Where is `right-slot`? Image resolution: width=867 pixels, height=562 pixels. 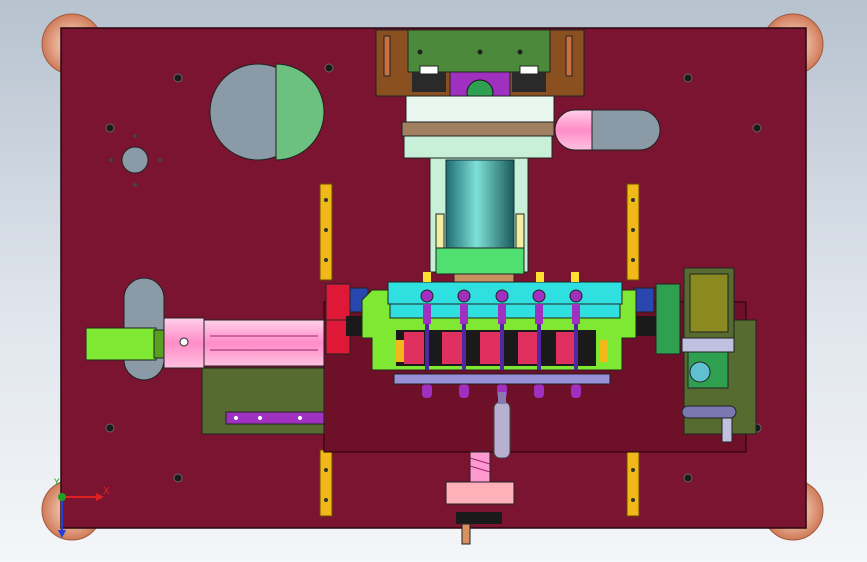
right-slot is located at coordinates (607, 130).